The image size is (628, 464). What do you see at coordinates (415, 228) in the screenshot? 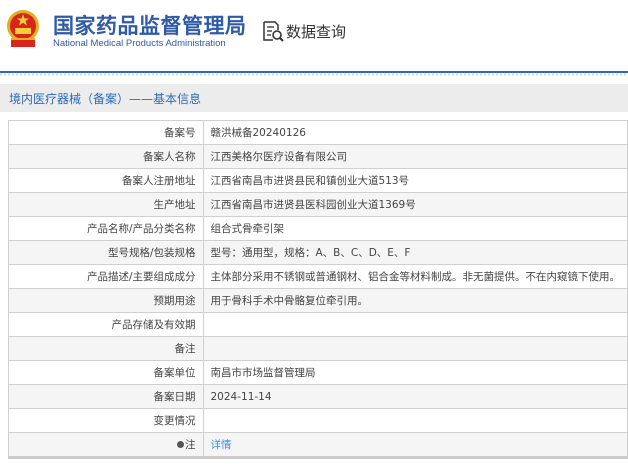
I see `row-value: 组合式骨牵引架` at bounding box center [415, 228].